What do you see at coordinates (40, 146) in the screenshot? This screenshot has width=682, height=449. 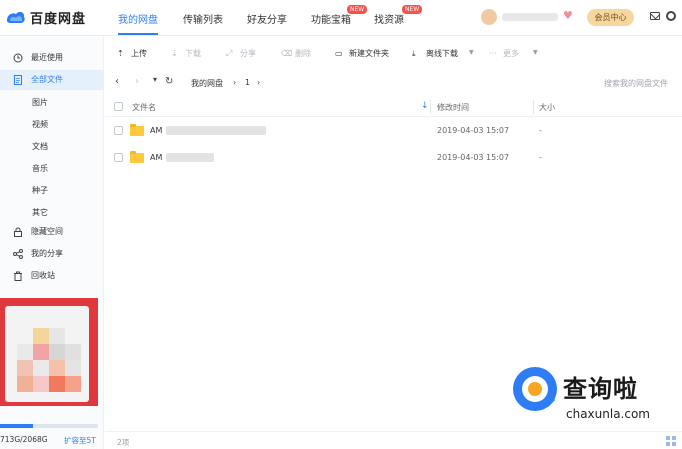 I see `sidebar-sub-docs: 文档` at bounding box center [40, 146].